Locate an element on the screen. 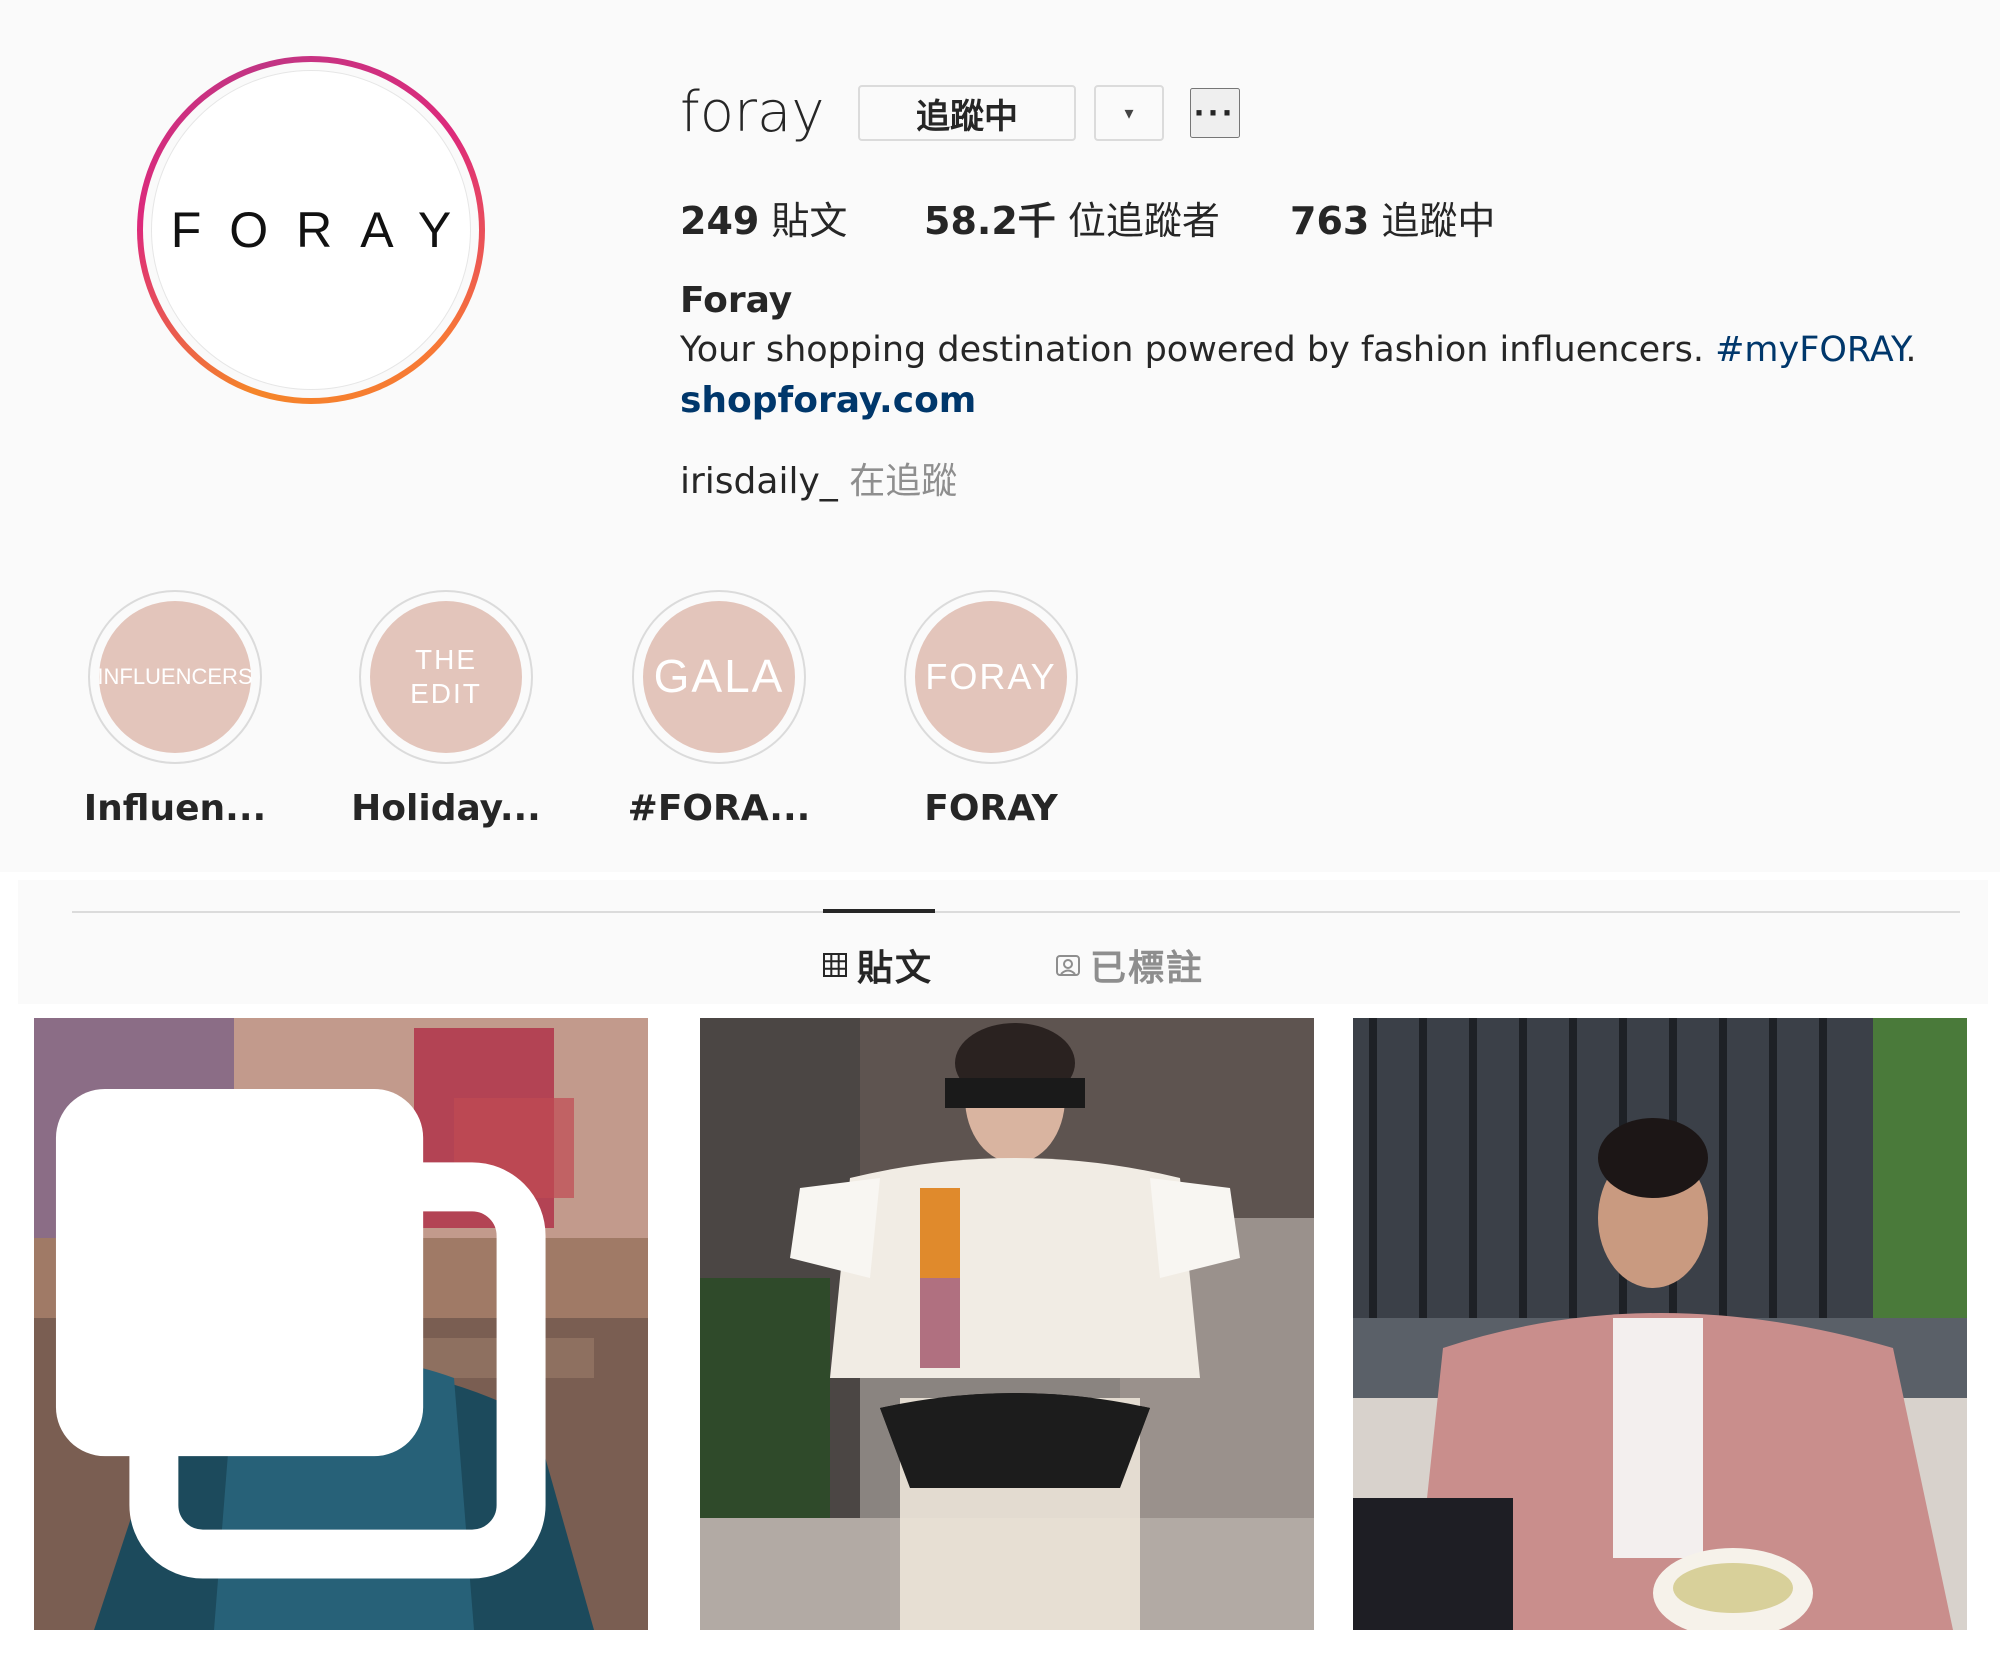  avatar-logo-text: FORAY is located at coordinates (325, 230).